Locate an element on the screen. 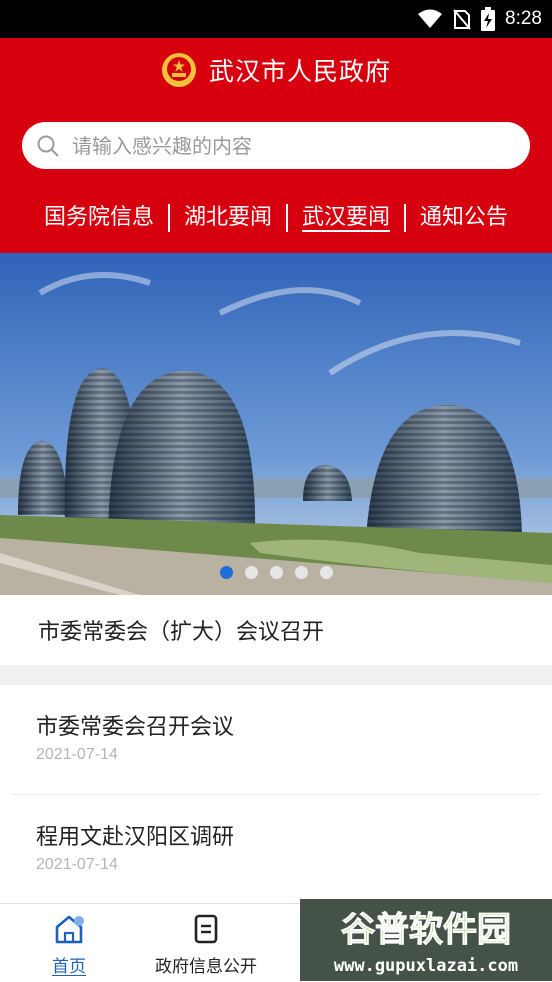 The image size is (552, 982). no-sim-icon is located at coordinates (462, 19).